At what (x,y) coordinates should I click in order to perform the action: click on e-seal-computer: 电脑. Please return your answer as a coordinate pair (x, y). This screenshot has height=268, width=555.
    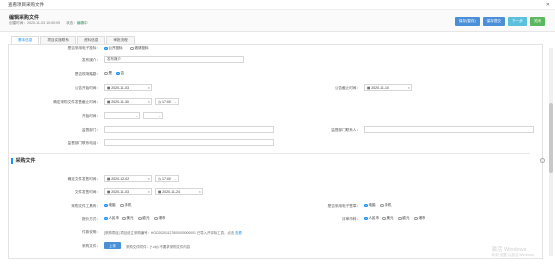
    Looking at the image, I should click on (370, 205).